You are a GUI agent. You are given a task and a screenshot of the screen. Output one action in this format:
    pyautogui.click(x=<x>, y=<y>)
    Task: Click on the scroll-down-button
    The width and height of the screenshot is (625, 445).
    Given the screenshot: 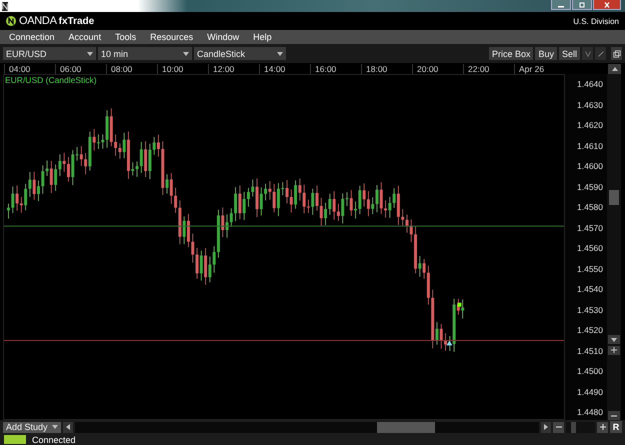 What is the action you would take?
    pyautogui.click(x=614, y=339)
    